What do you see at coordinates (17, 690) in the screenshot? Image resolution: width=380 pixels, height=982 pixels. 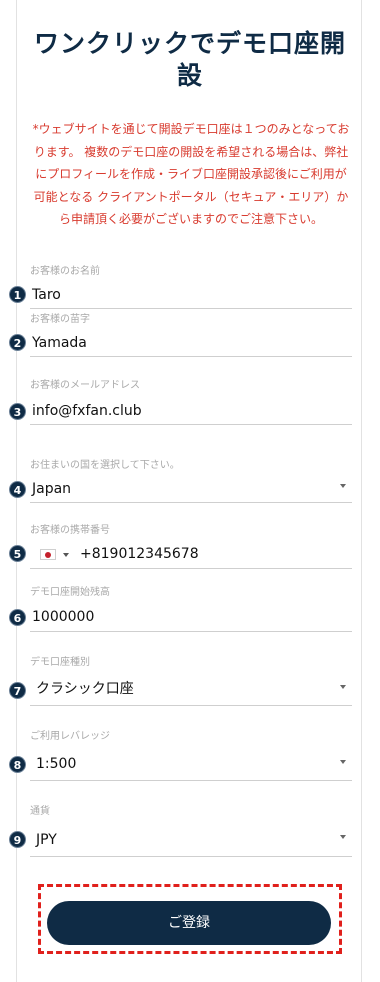 I see `step-badge-7: 7` at bounding box center [17, 690].